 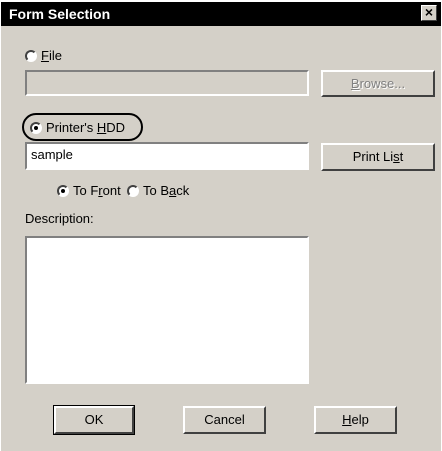 I want to click on ok-button: OK, so click(x=94, y=420).